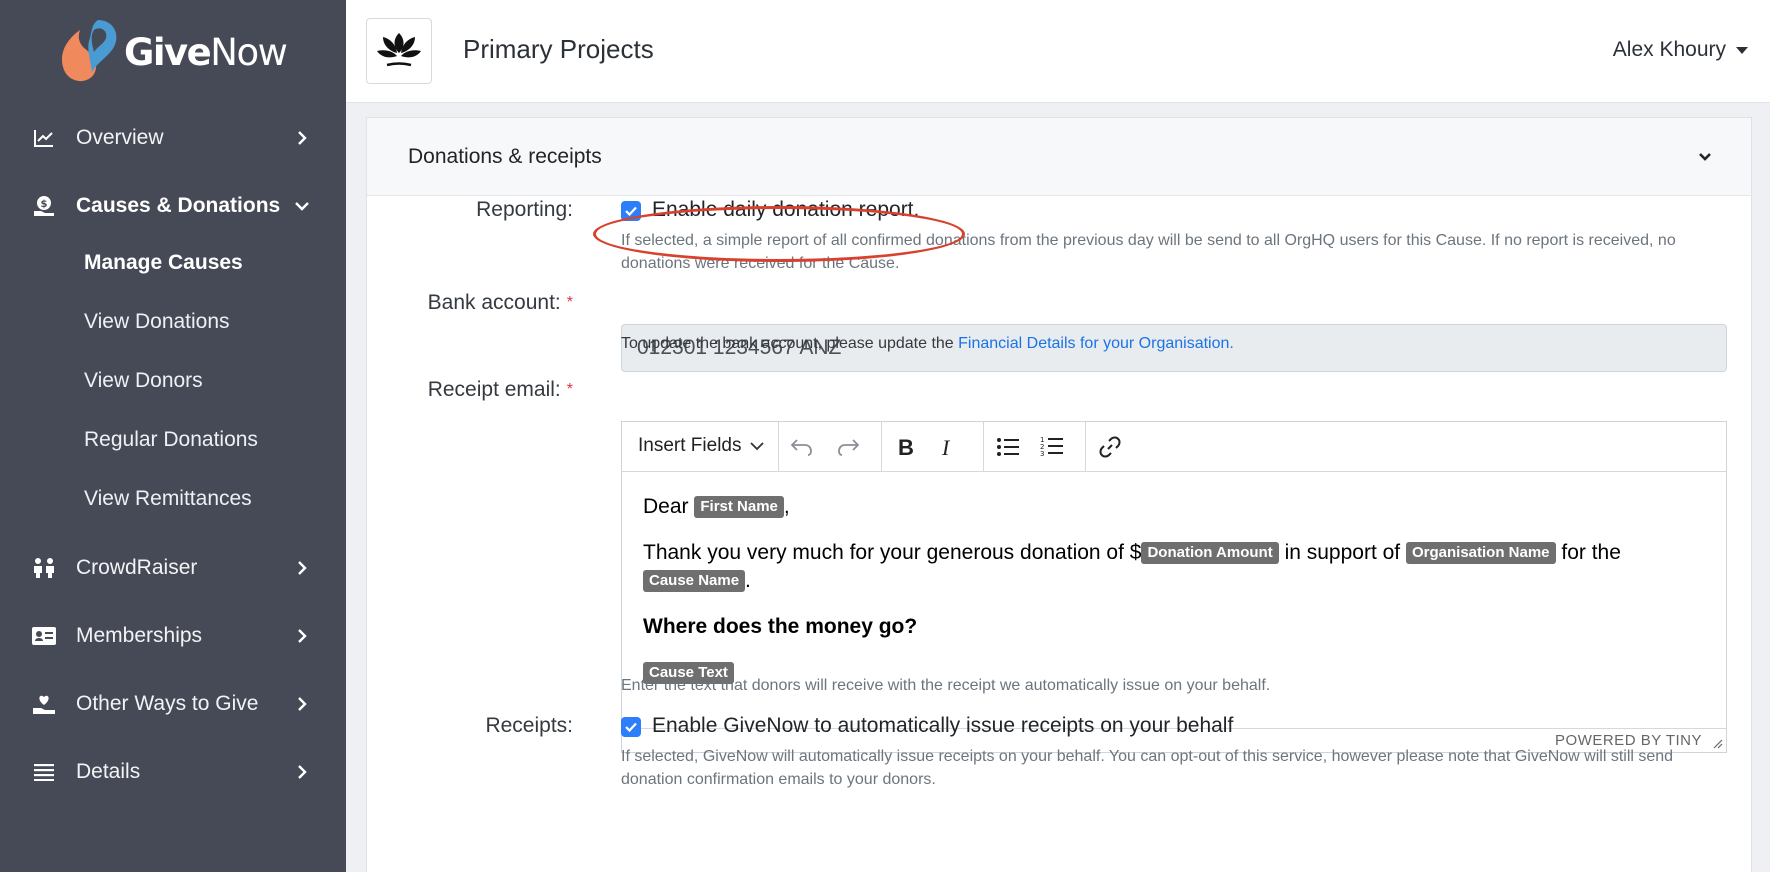 This screenshot has width=1770, height=872. What do you see at coordinates (120, 137) in the screenshot?
I see `sidebar-item-label: Overview` at bounding box center [120, 137].